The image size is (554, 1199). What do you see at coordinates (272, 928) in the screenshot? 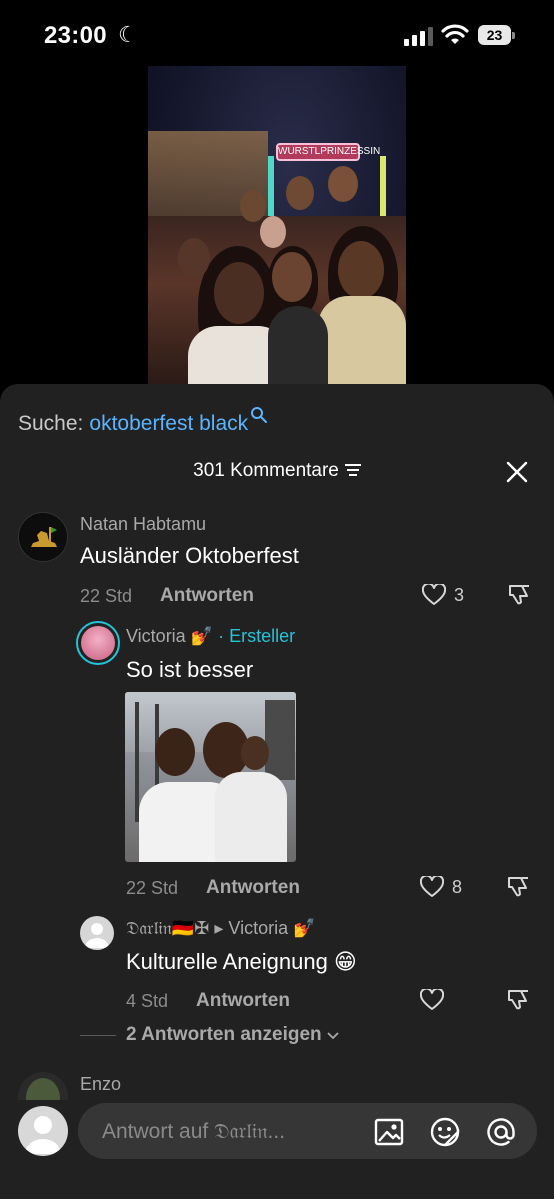
I see `reply-to-user: Victoria 💅` at bounding box center [272, 928].